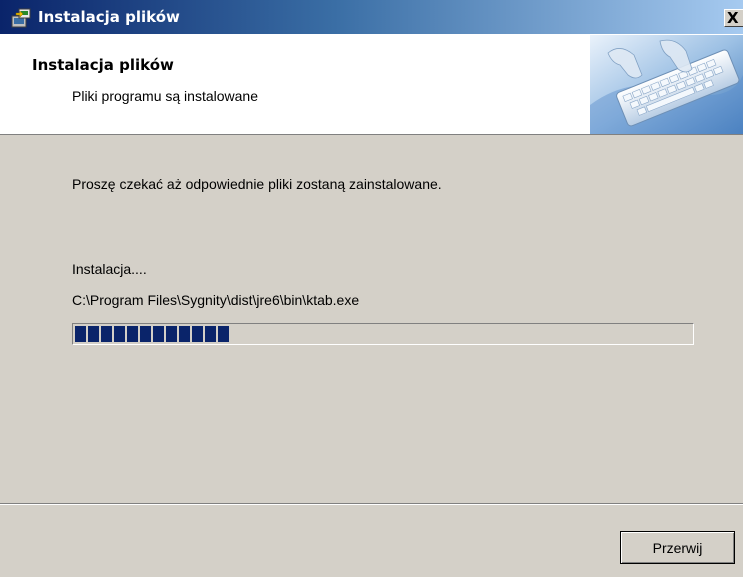 The width and height of the screenshot is (743, 577). I want to click on window-title: Instalacja plików, so click(109, 17).